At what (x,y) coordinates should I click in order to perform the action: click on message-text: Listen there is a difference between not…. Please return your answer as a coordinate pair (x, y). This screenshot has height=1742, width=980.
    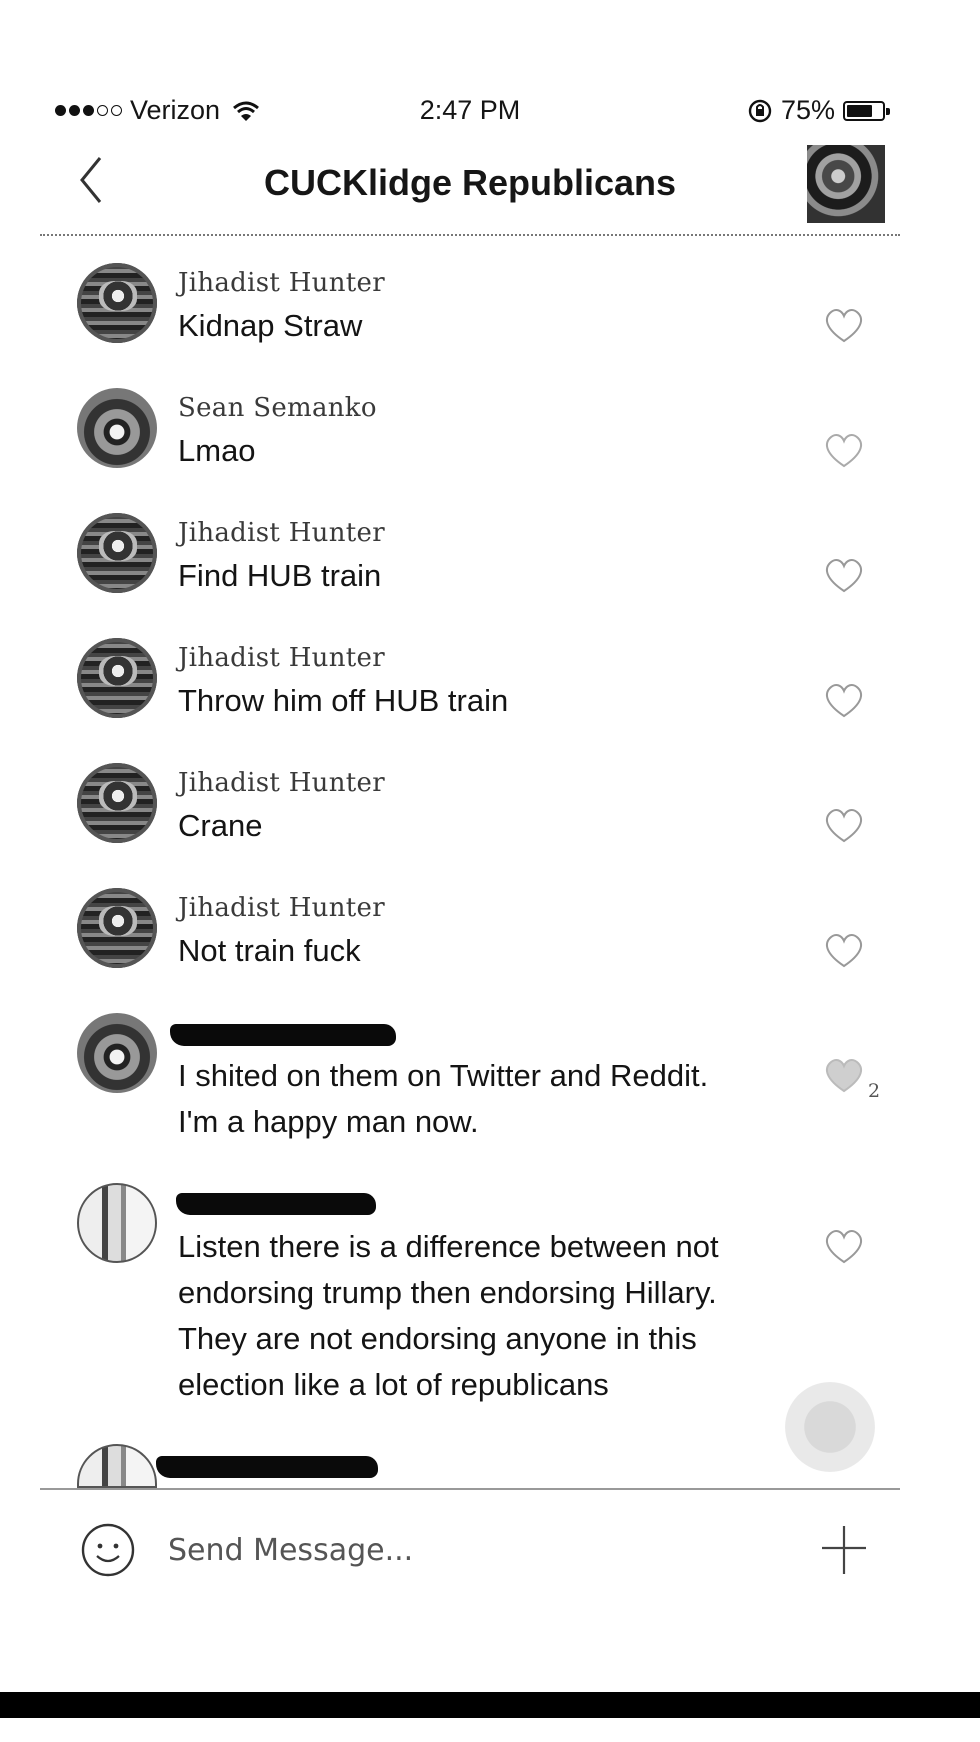
    Looking at the image, I should click on (488, 1316).